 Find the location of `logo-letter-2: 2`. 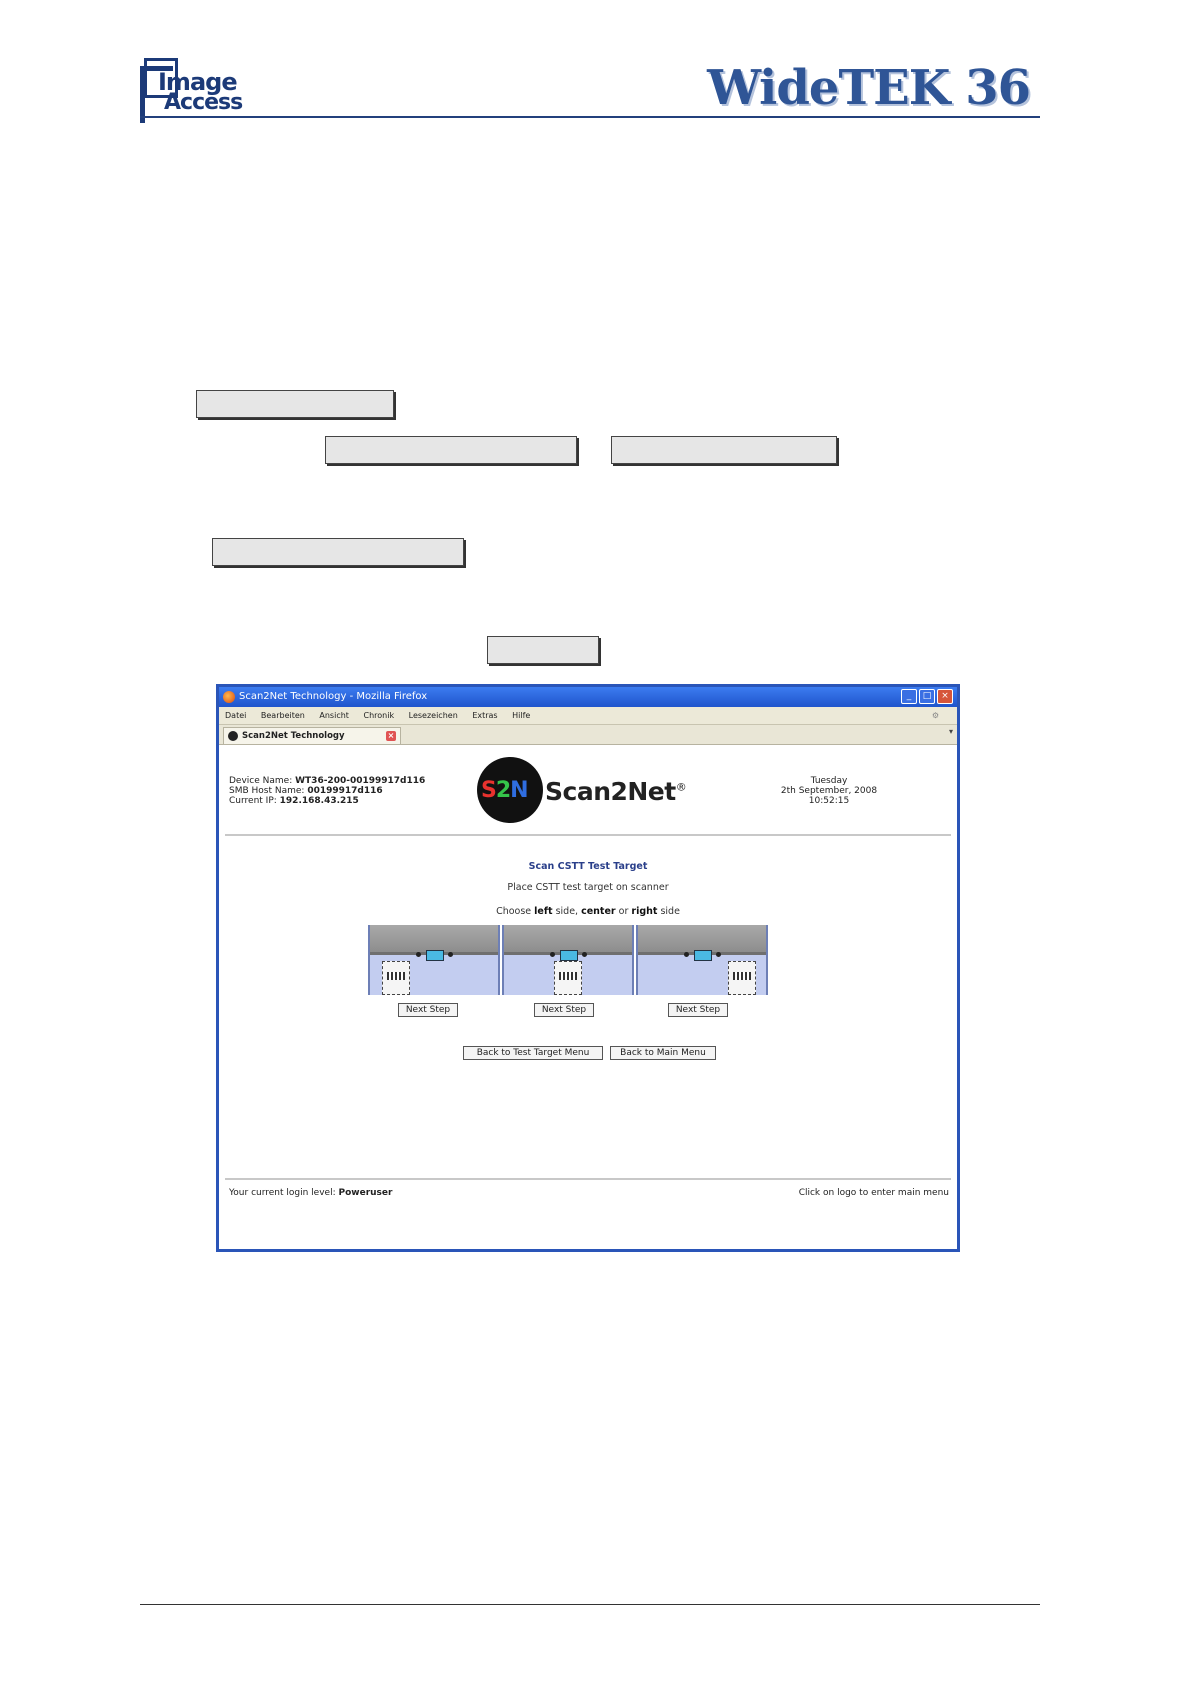

logo-letter-2: 2 is located at coordinates (503, 790).